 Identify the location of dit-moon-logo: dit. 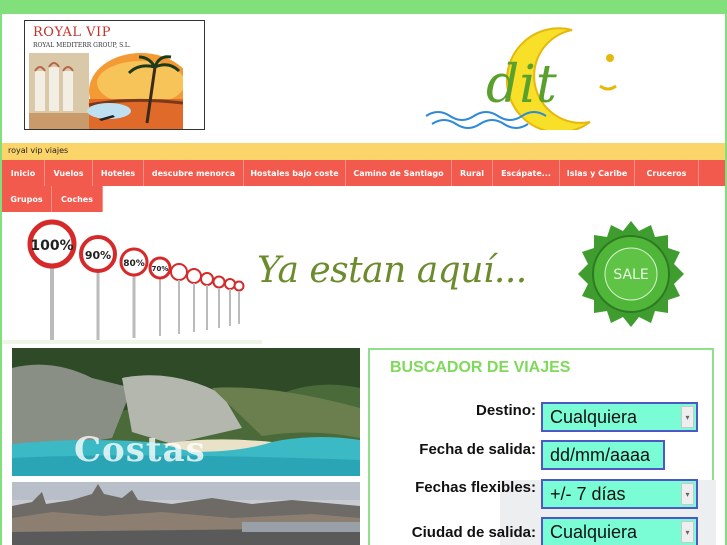
(532, 75).